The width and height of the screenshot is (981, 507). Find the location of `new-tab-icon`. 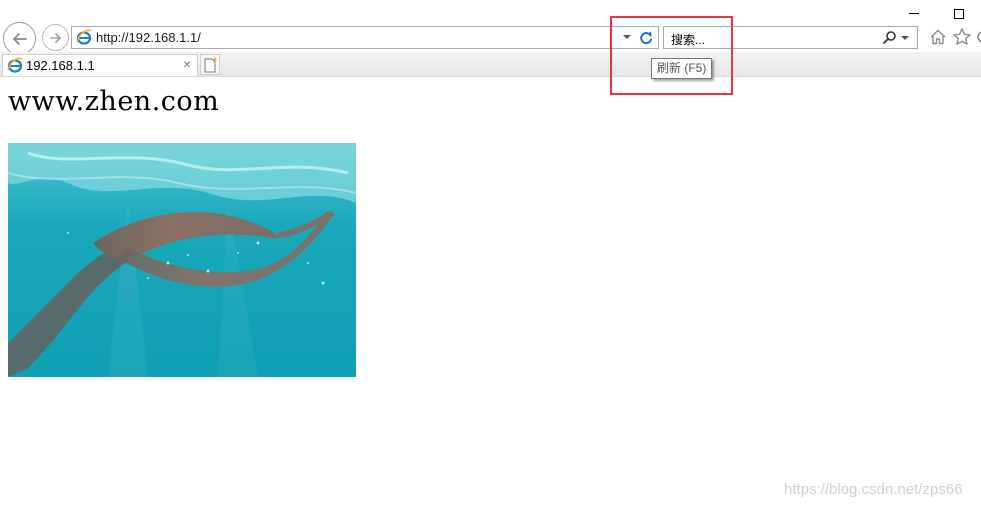

new-tab-icon is located at coordinates (211, 65).